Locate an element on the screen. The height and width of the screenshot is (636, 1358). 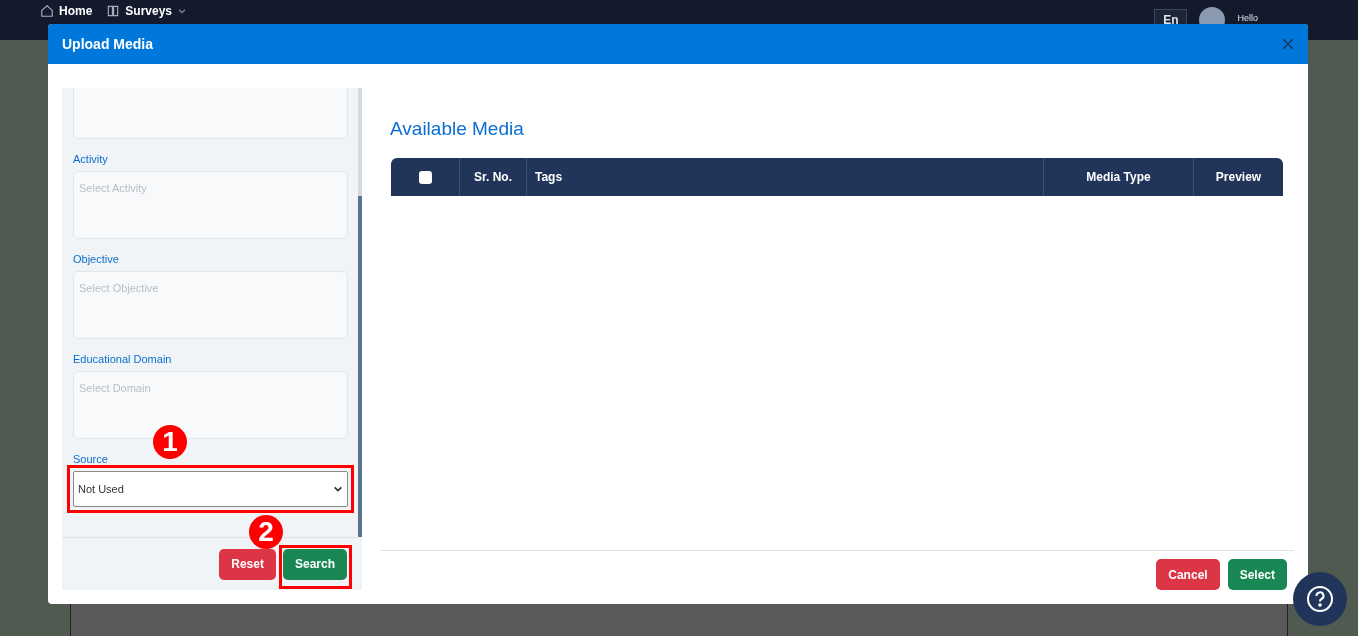
input-field is located at coordinates (210, 113).